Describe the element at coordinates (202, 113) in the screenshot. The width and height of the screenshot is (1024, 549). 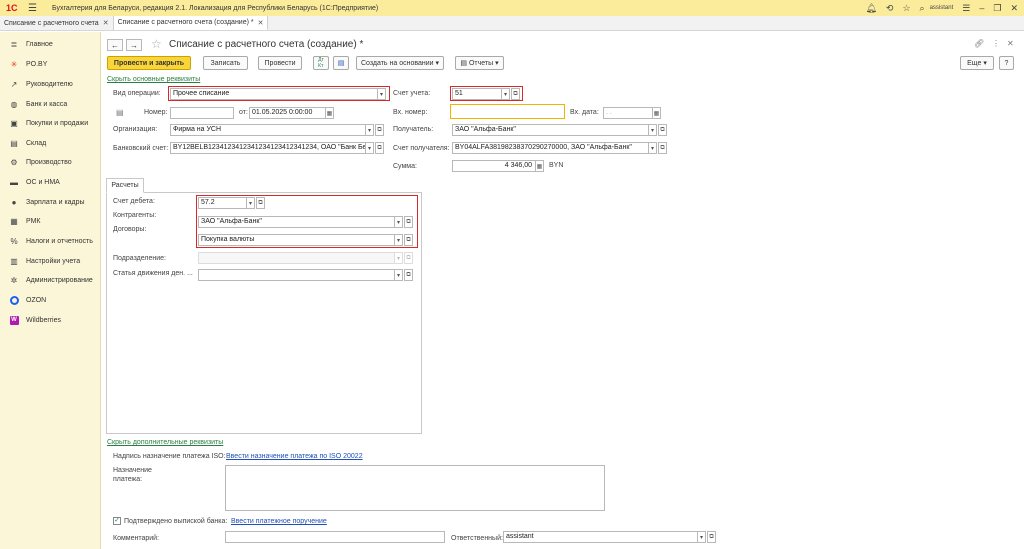
I see `number-input` at that location.